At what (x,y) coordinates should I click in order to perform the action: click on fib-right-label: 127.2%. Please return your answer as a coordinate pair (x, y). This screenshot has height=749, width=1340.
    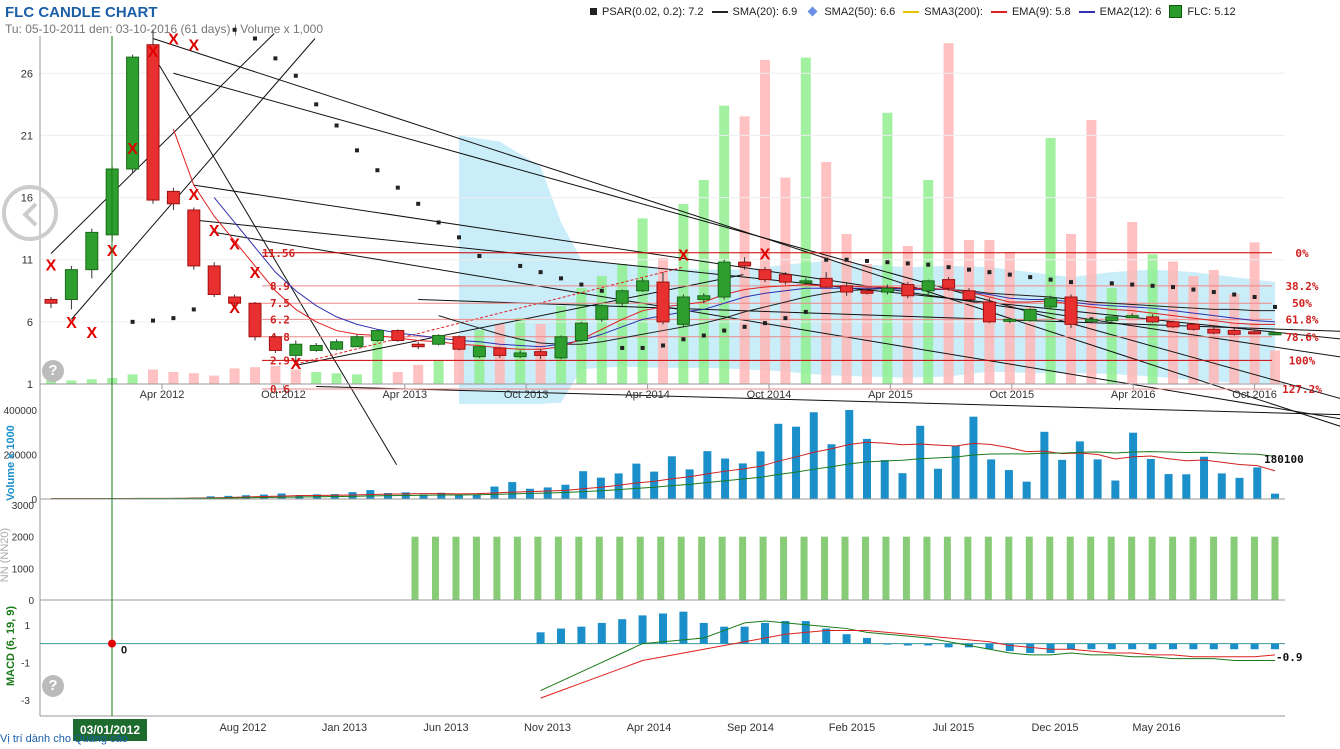
    Looking at the image, I should click on (1302, 389).